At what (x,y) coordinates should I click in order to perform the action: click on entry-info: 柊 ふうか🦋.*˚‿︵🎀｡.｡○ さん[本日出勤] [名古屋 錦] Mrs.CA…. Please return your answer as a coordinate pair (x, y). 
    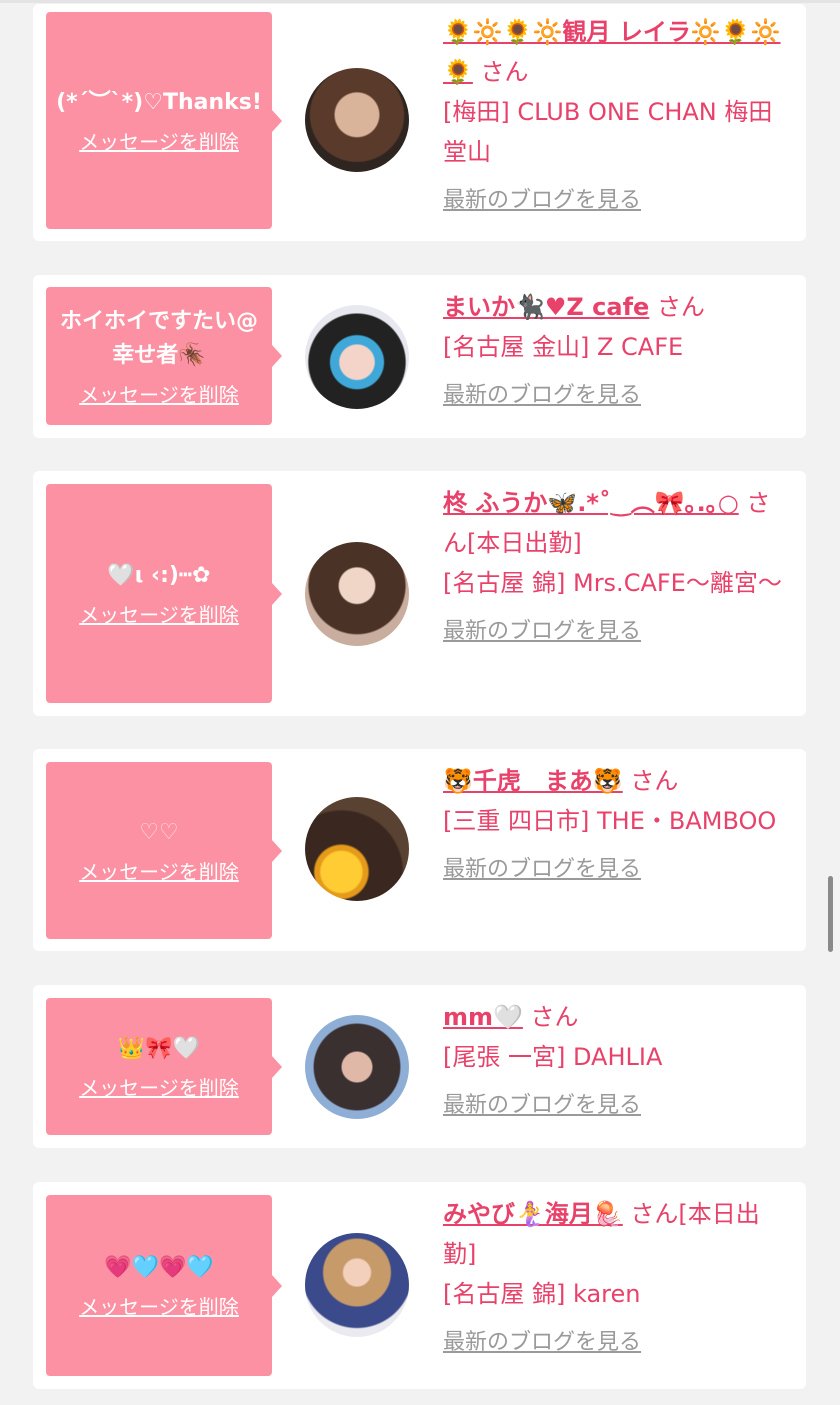
    Looking at the image, I should click on (617, 565).